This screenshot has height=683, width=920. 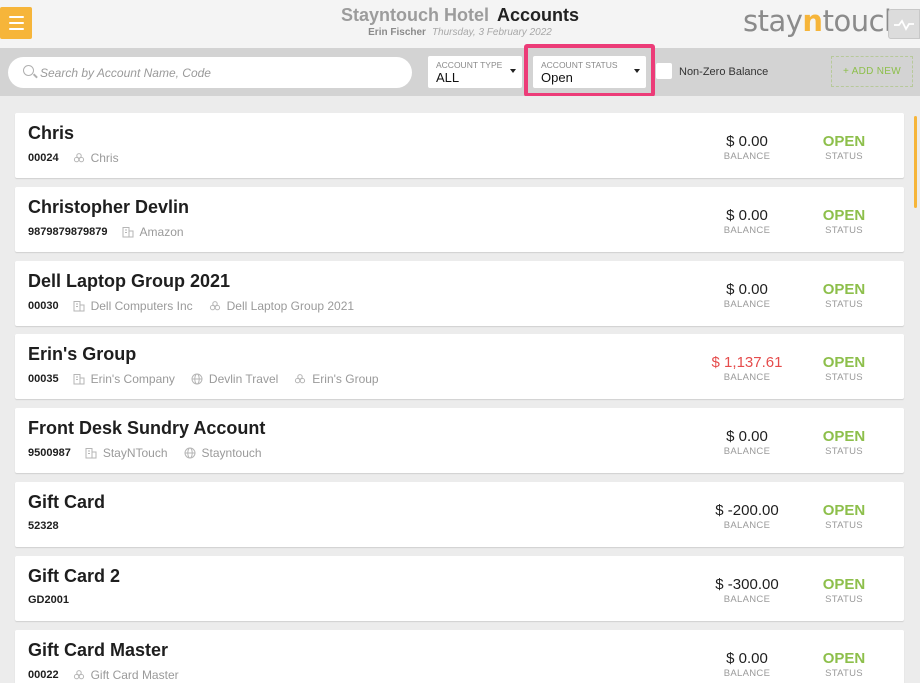 I want to click on balance-amount: $ -300.00, so click(x=747, y=584).